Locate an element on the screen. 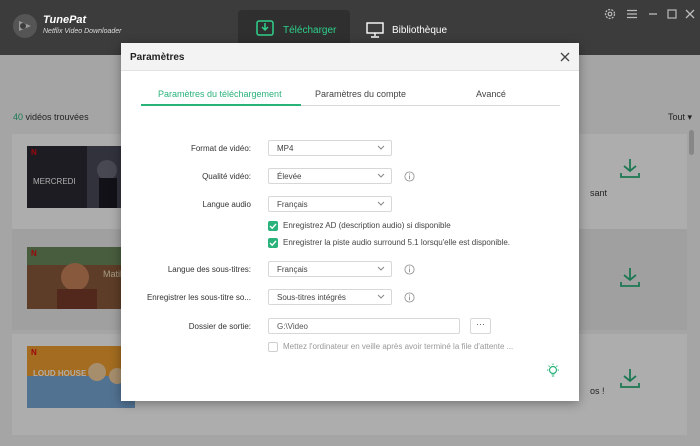 The image size is (700, 446). browse-folder-button: ··· is located at coordinates (480, 326).